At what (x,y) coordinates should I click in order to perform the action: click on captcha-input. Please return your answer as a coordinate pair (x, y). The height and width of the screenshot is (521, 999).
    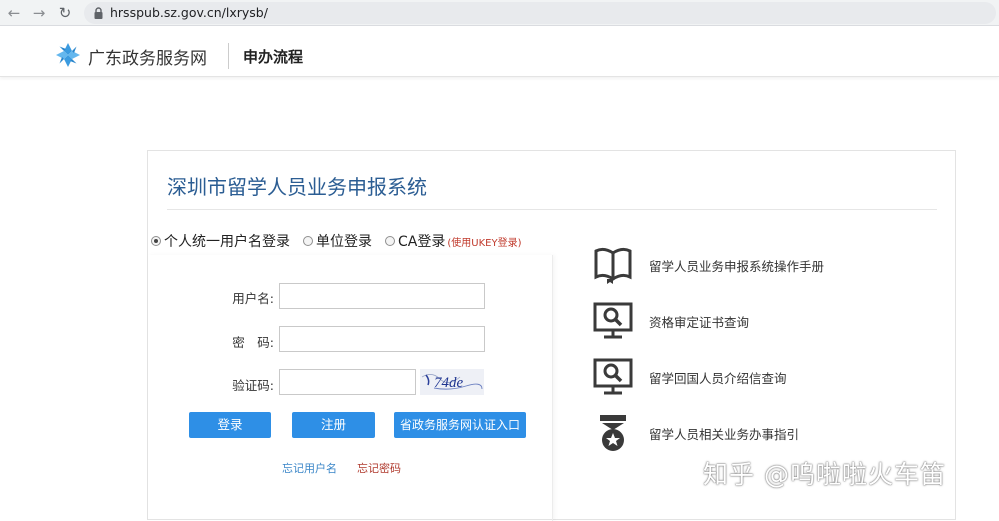
    Looking at the image, I should click on (347, 382).